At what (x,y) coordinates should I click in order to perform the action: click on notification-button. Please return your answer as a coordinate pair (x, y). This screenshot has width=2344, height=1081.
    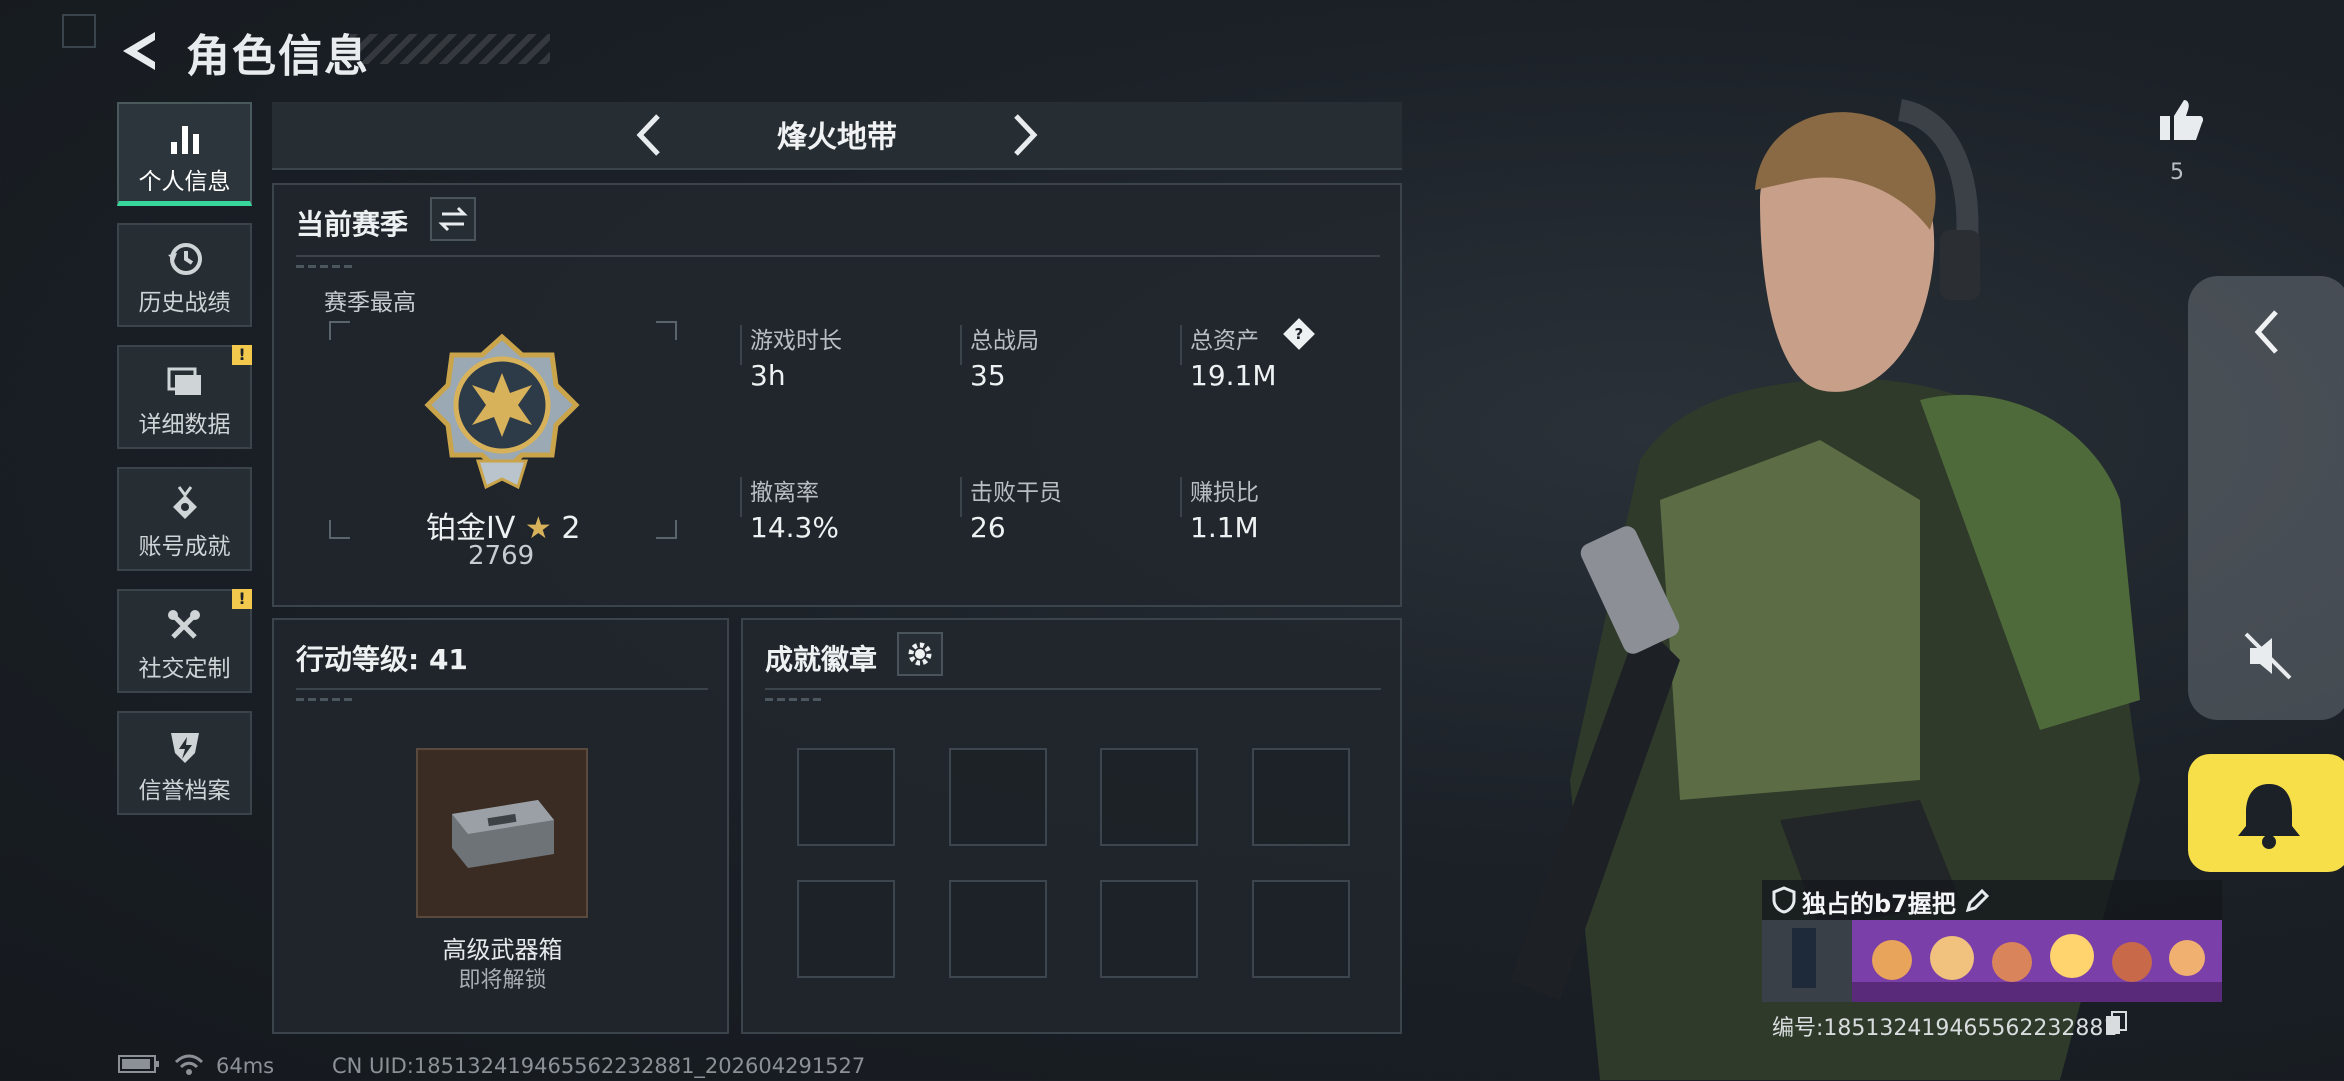
    Looking at the image, I should click on (2266, 813).